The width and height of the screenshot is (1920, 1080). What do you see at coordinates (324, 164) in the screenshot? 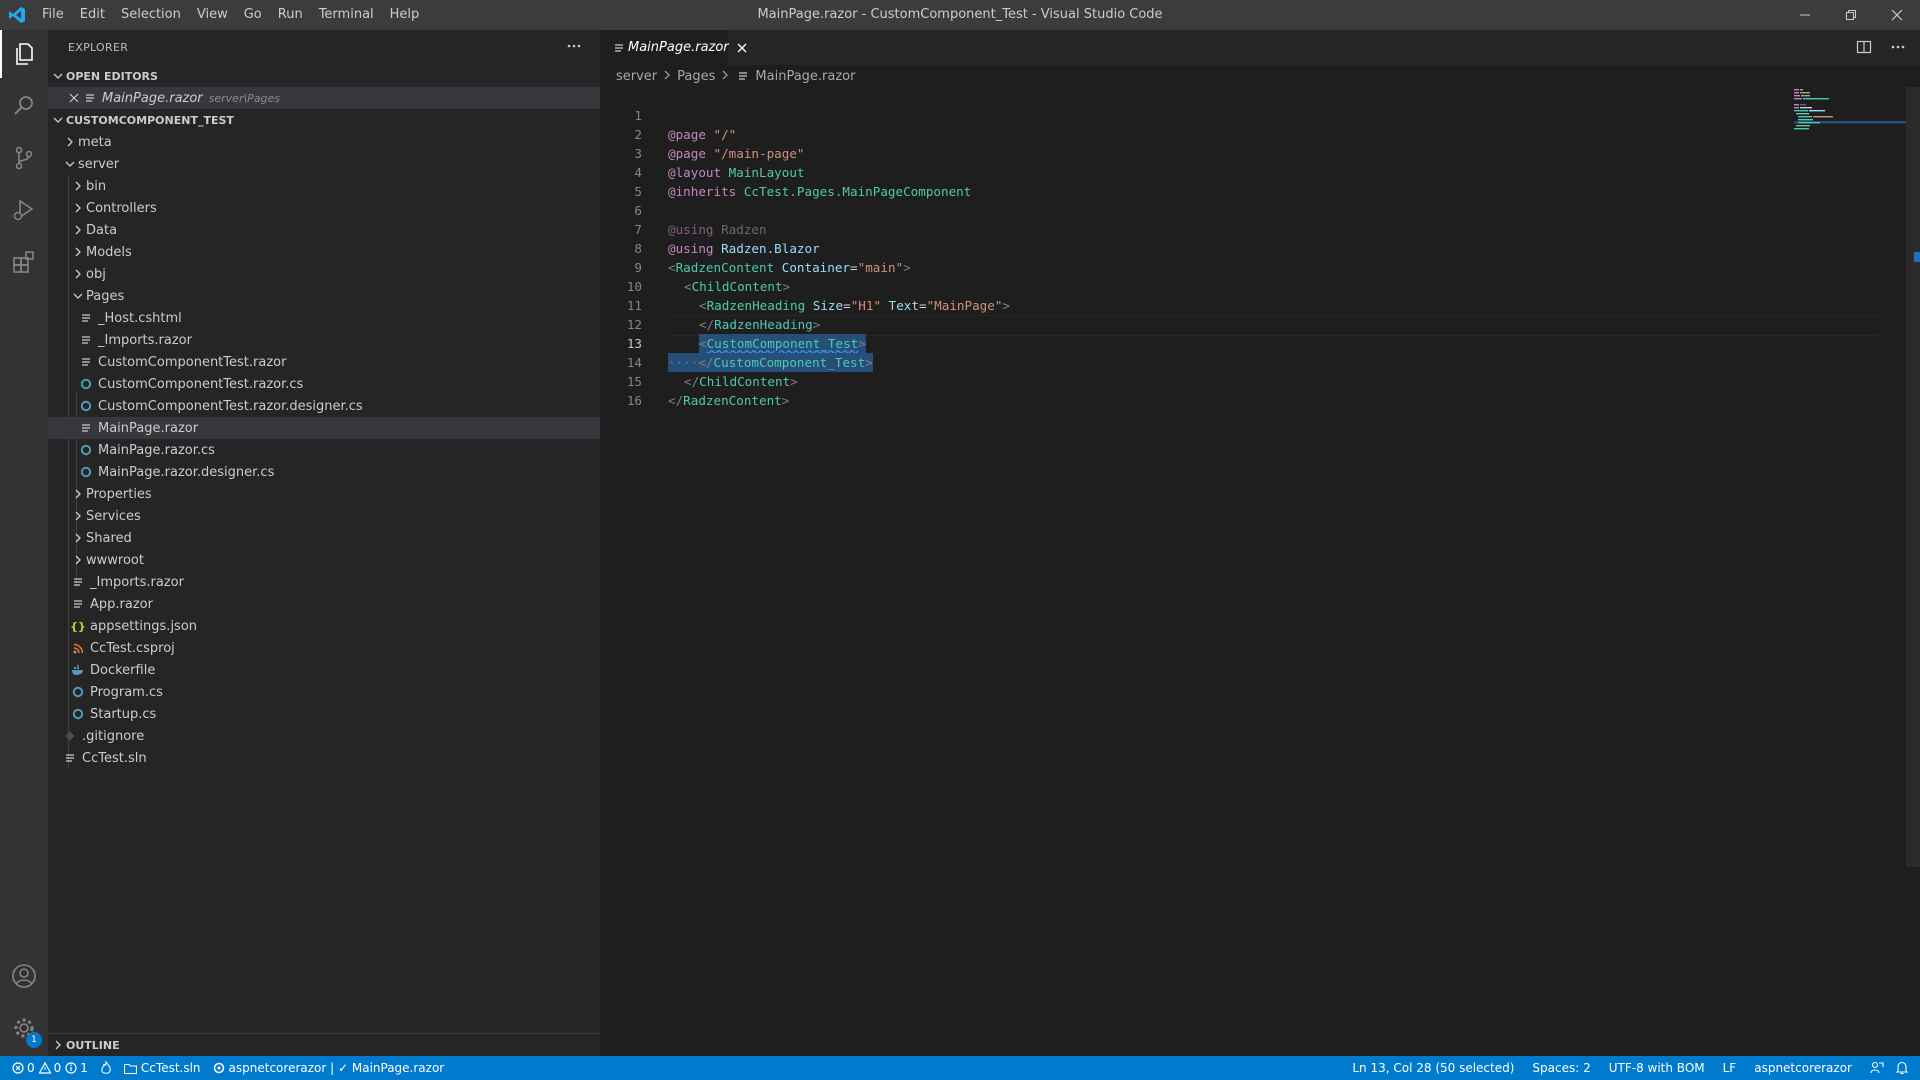
I see `tree-folder-server: server` at bounding box center [324, 164].